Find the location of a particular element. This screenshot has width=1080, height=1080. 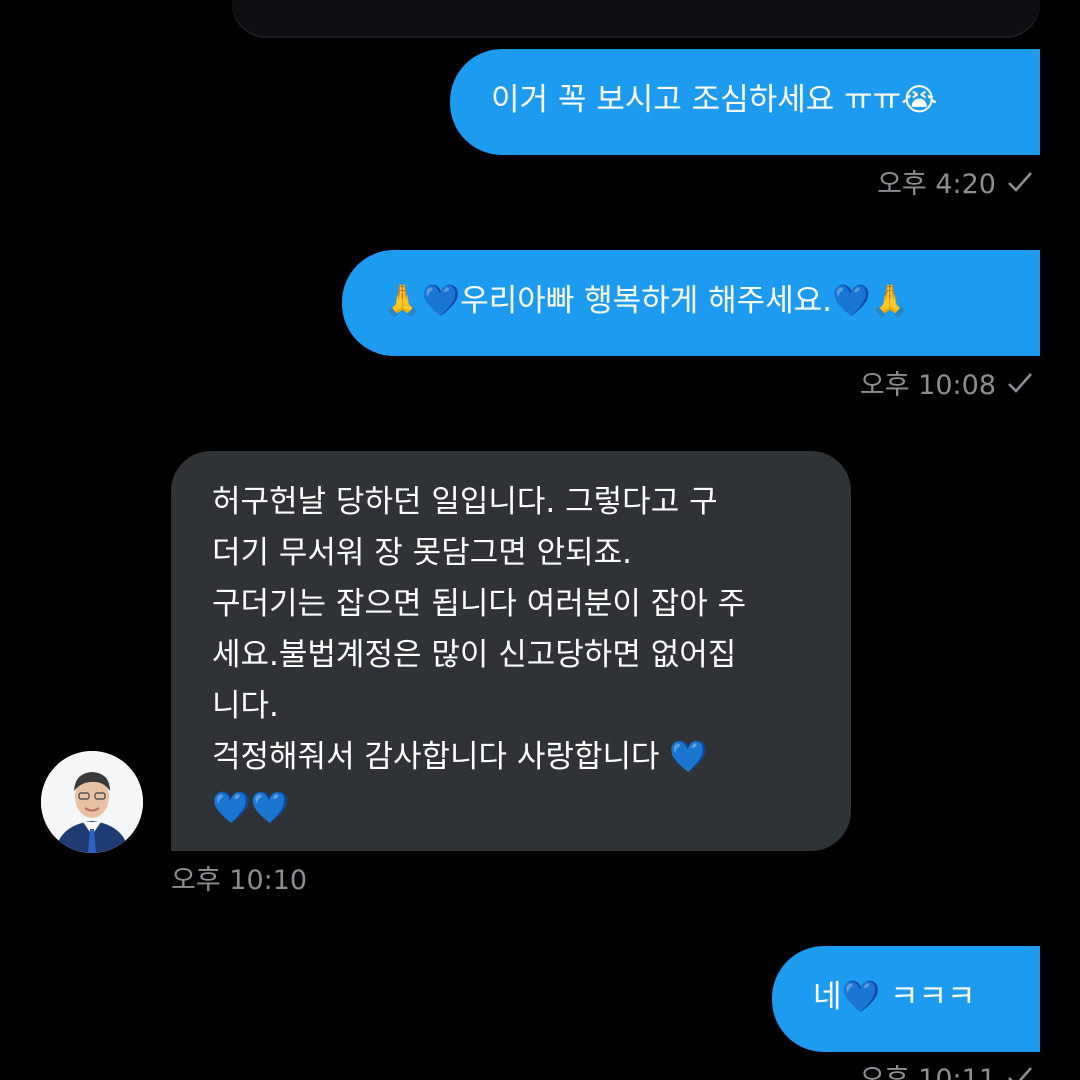

message-line: 허구헌날 당하던 일입니다. 그렇다고 구 is located at coordinates (465, 502).